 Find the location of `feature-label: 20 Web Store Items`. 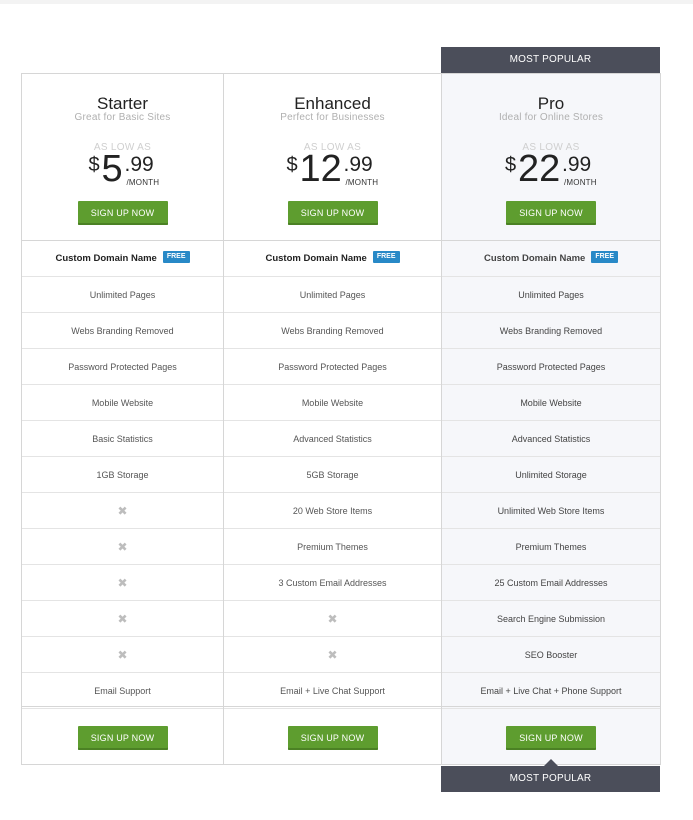

feature-label: 20 Web Store Items is located at coordinates (332, 511).